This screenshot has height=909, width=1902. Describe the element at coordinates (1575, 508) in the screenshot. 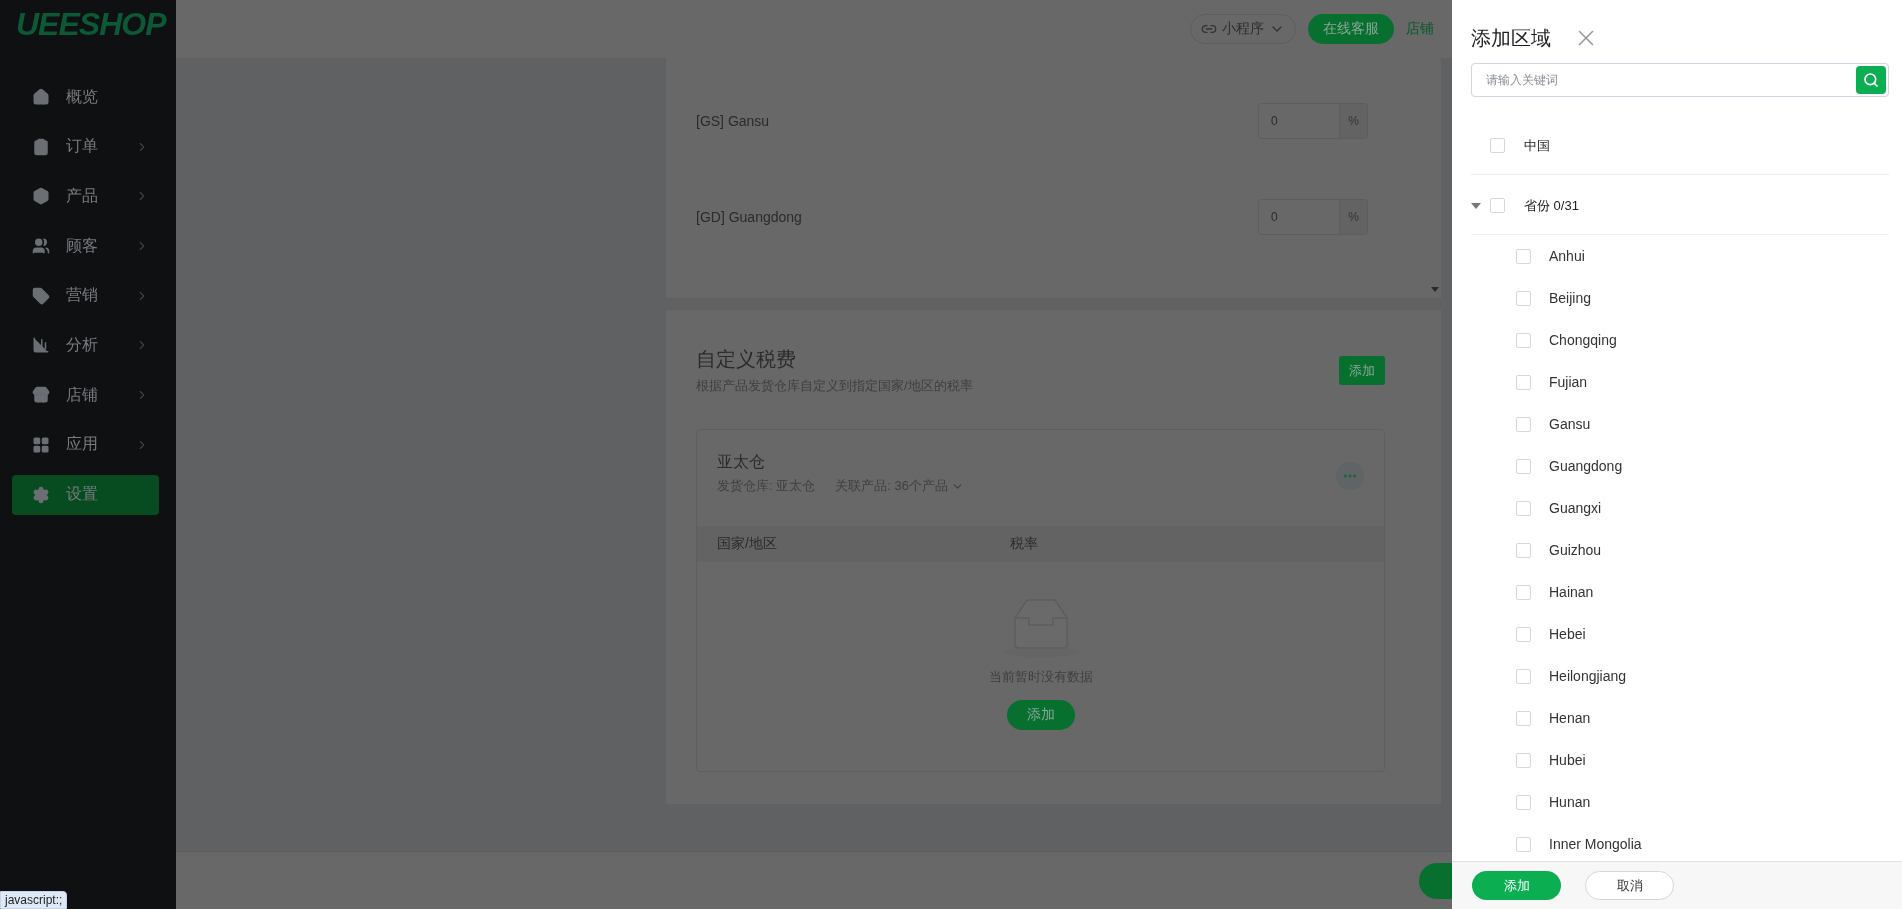

I see `province-label: Guangxi` at that location.